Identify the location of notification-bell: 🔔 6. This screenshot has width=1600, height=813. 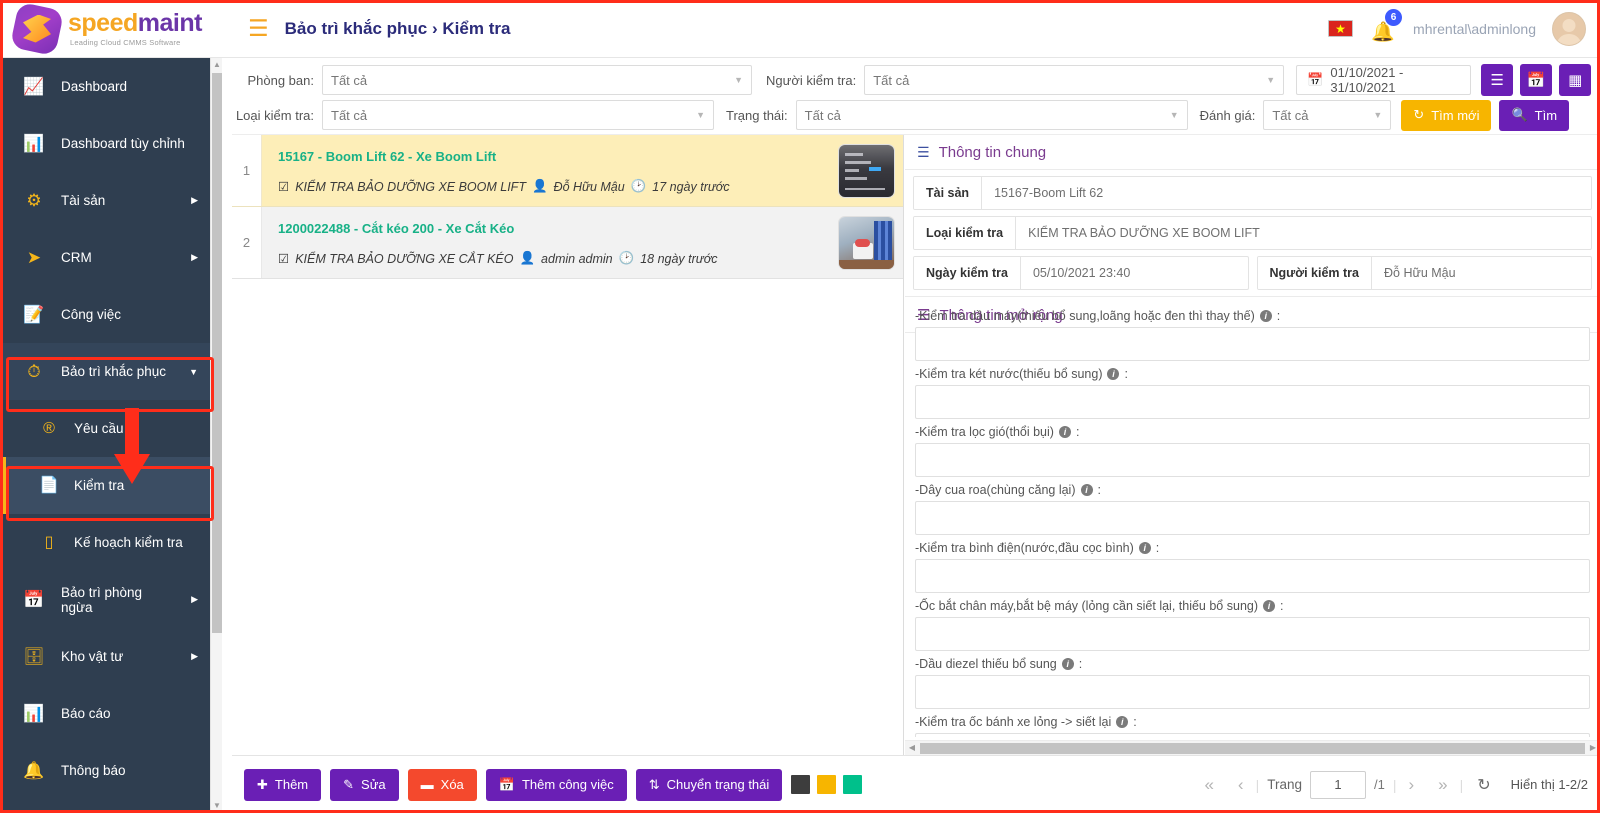
(1386, 25).